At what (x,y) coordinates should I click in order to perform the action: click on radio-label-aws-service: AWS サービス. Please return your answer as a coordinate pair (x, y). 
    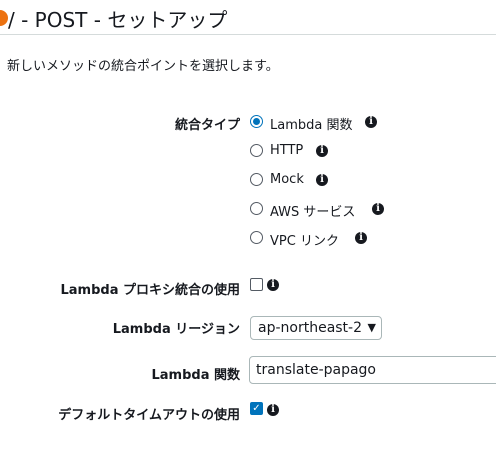
    Looking at the image, I should click on (313, 212).